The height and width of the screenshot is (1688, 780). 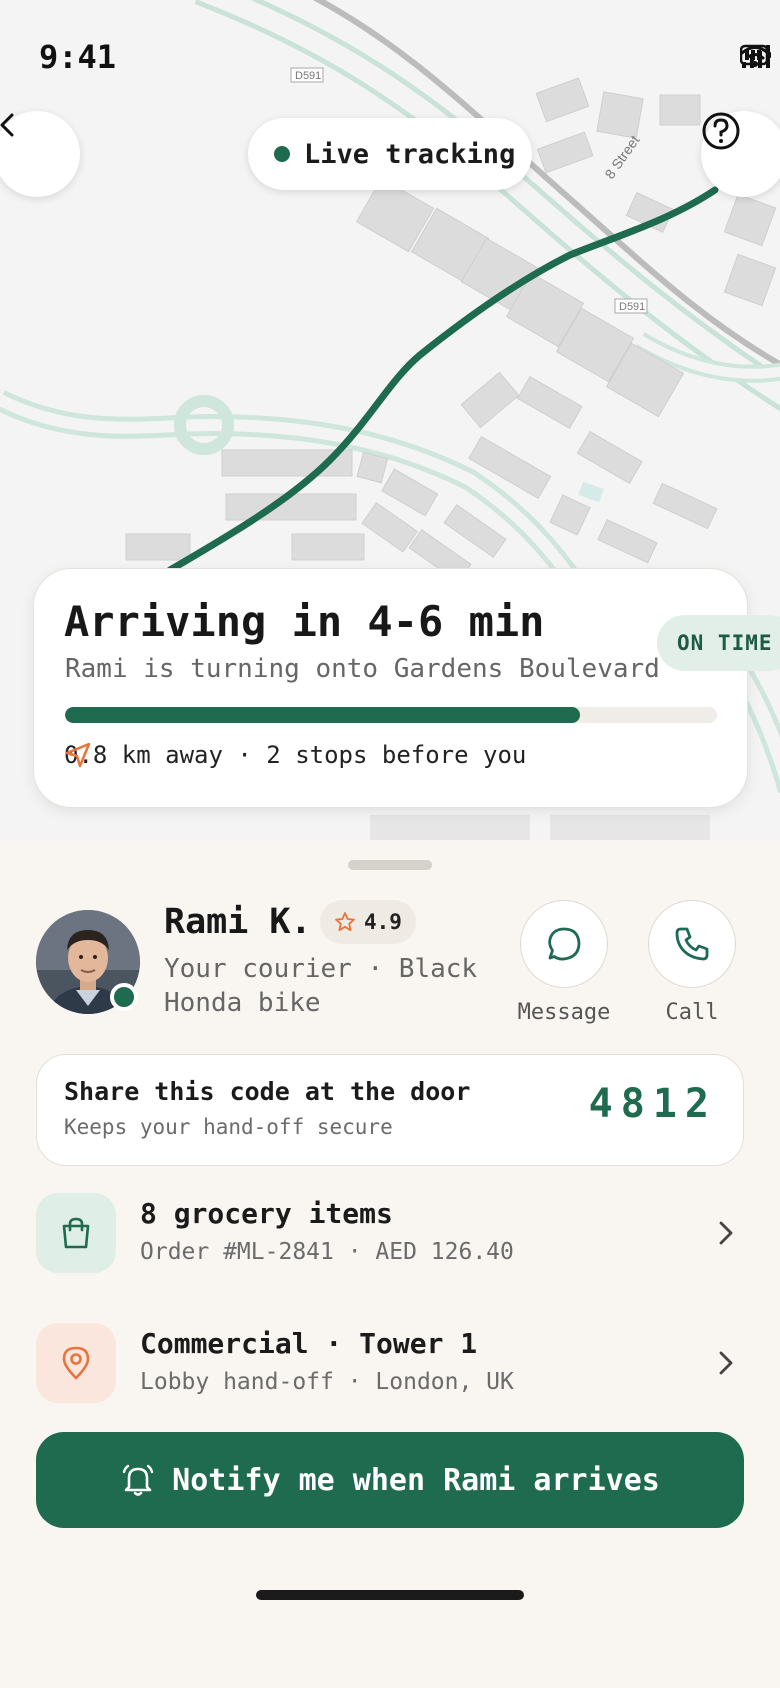 What do you see at coordinates (138, 1480) in the screenshot?
I see `bell-icon` at bounding box center [138, 1480].